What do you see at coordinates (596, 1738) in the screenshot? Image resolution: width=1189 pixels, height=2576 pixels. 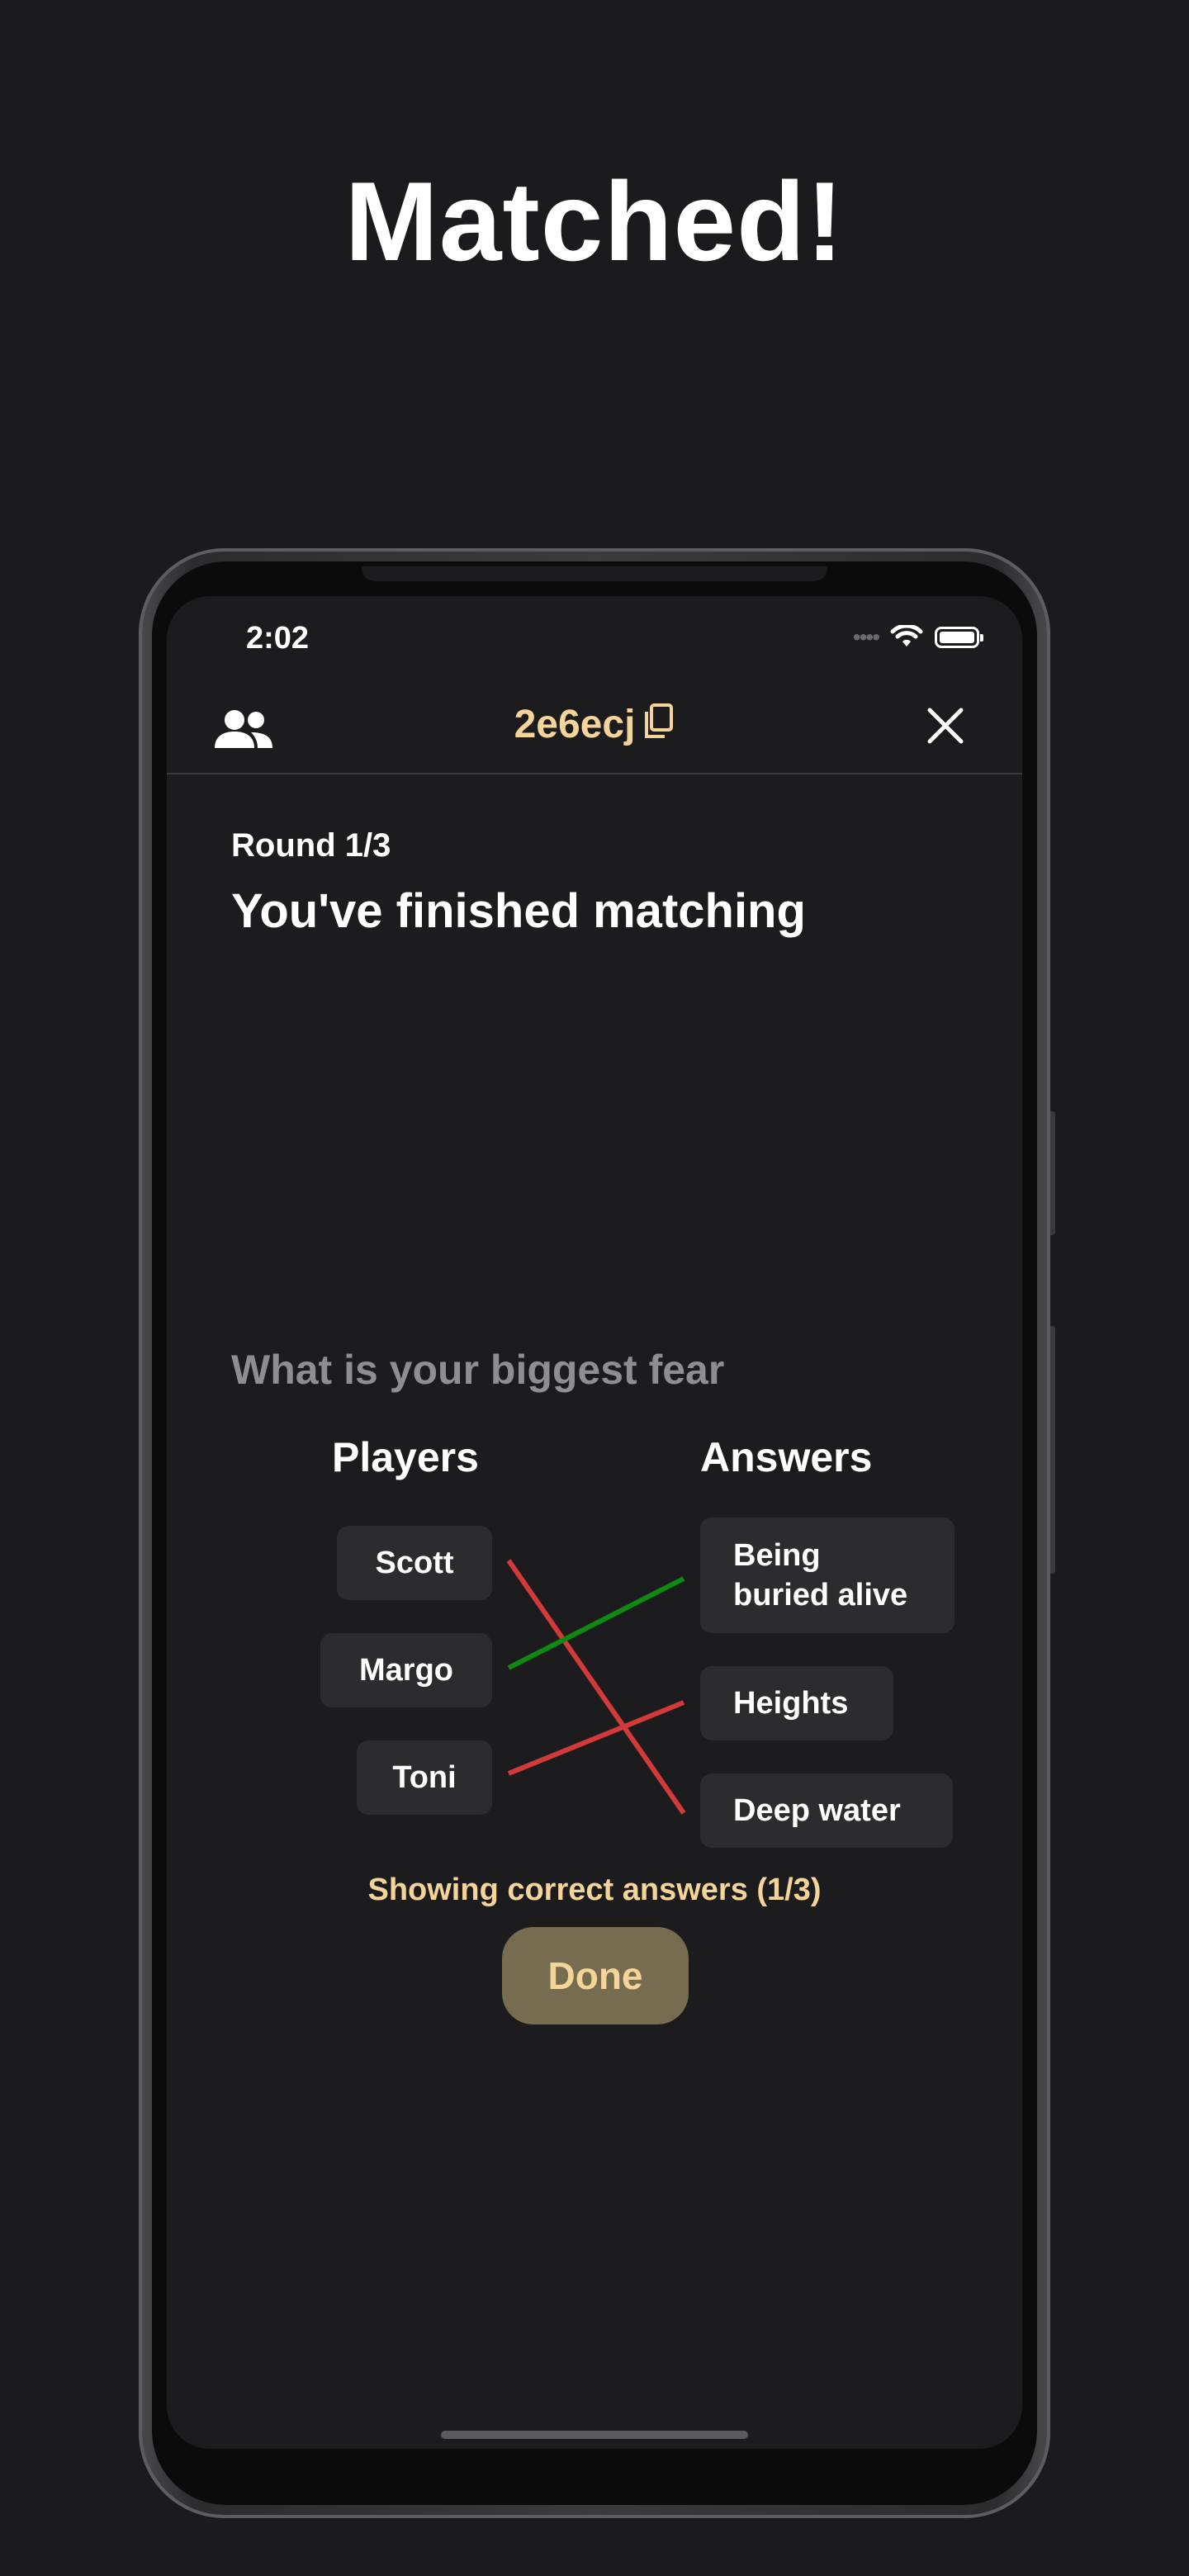 I see `match-line-toni-heights` at bounding box center [596, 1738].